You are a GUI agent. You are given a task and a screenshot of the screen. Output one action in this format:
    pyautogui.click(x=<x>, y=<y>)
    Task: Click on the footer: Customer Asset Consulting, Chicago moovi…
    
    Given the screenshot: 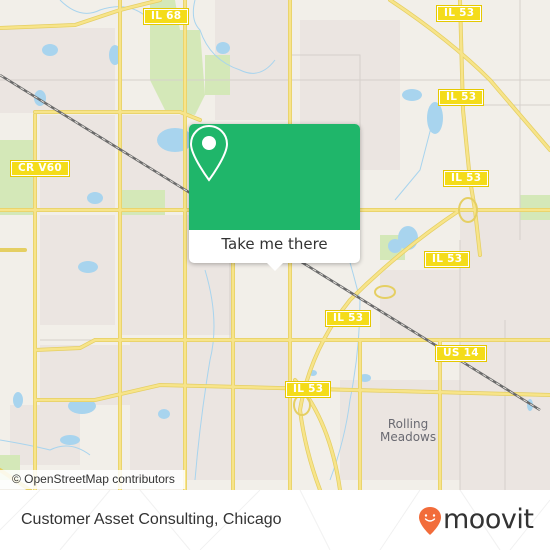 What is the action you would take?
    pyautogui.click(x=275, y=520)
    